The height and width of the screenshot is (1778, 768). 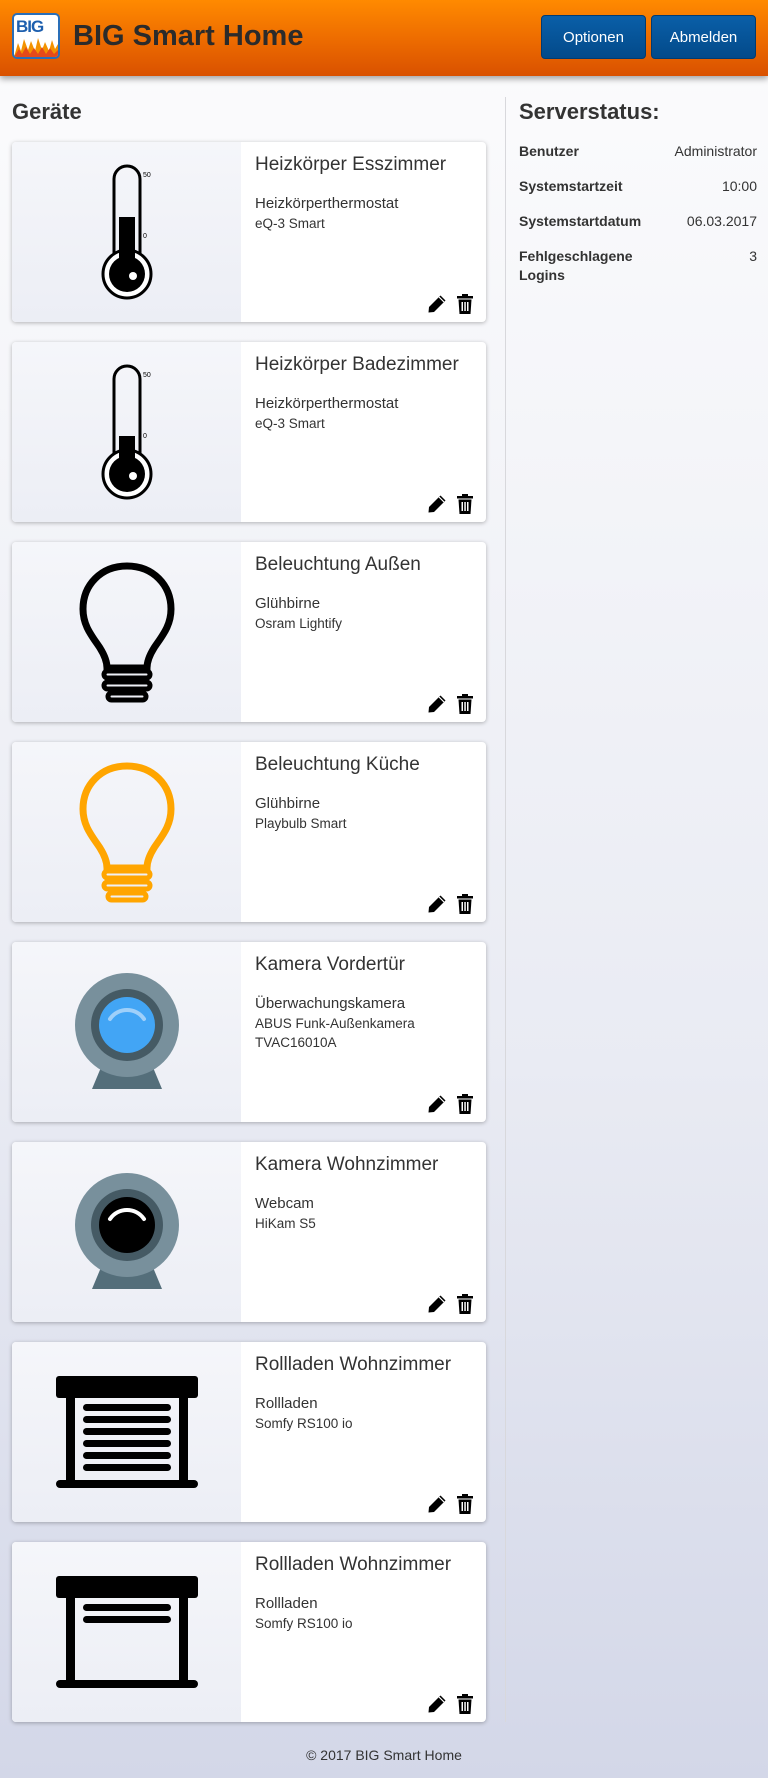 What do you see at coordinates (285, 1223) in the screenshot?
I see `device-model: HiKam S5` at bounding box center [285, 1223].